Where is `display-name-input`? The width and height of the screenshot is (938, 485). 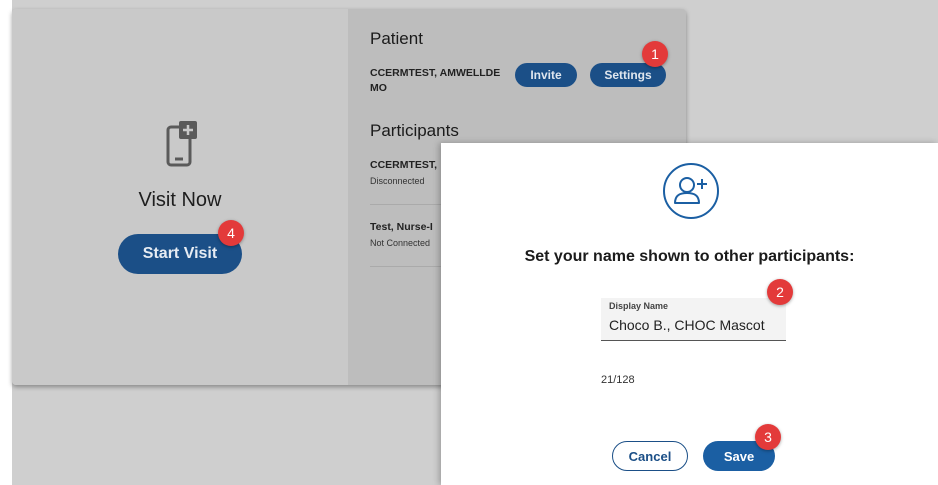 display-name-input is located at coordinates (694, 325).